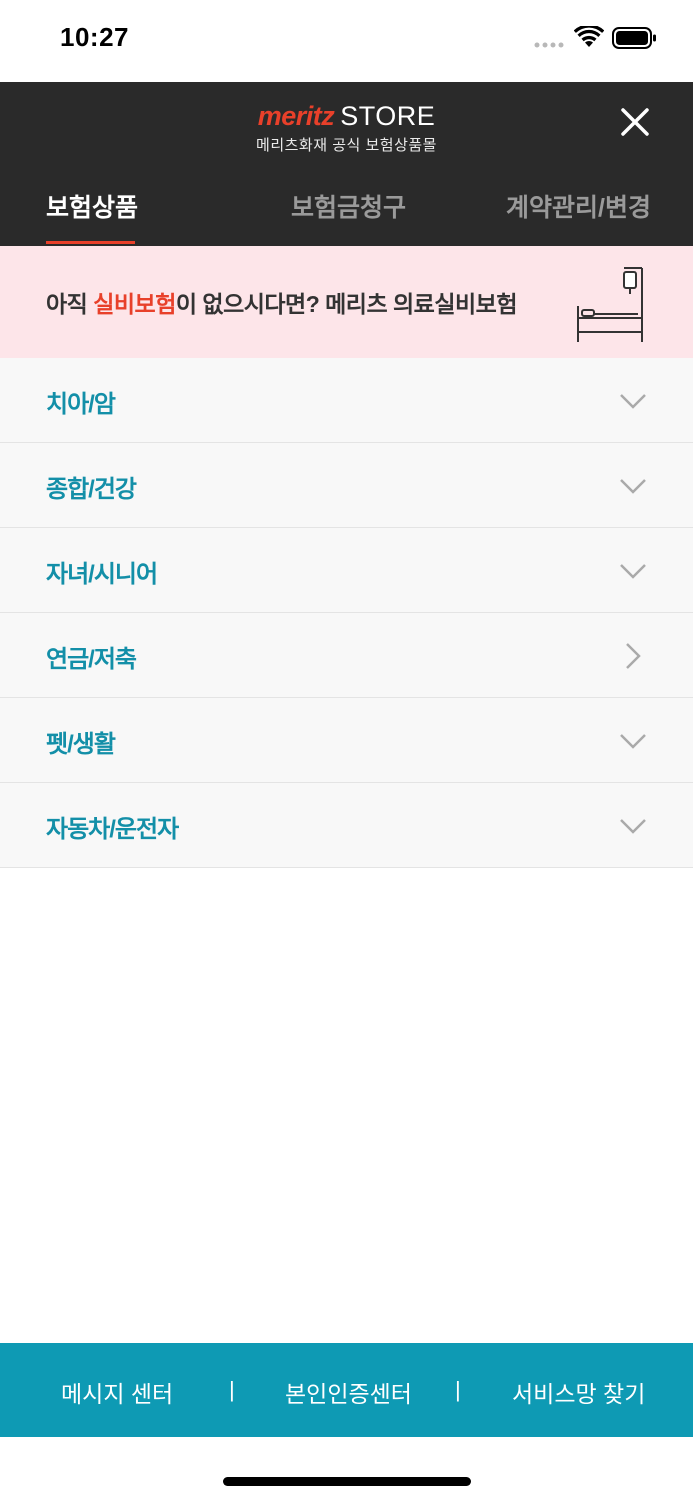 Image resolution: width=693 pixels, height=1500 pixels. What do you see at coordinates (346, 145) in the screenshot?
I see `brand-subtitle: 메리츠화재 공식 보험상품몰` at bounding box center [346, 145].